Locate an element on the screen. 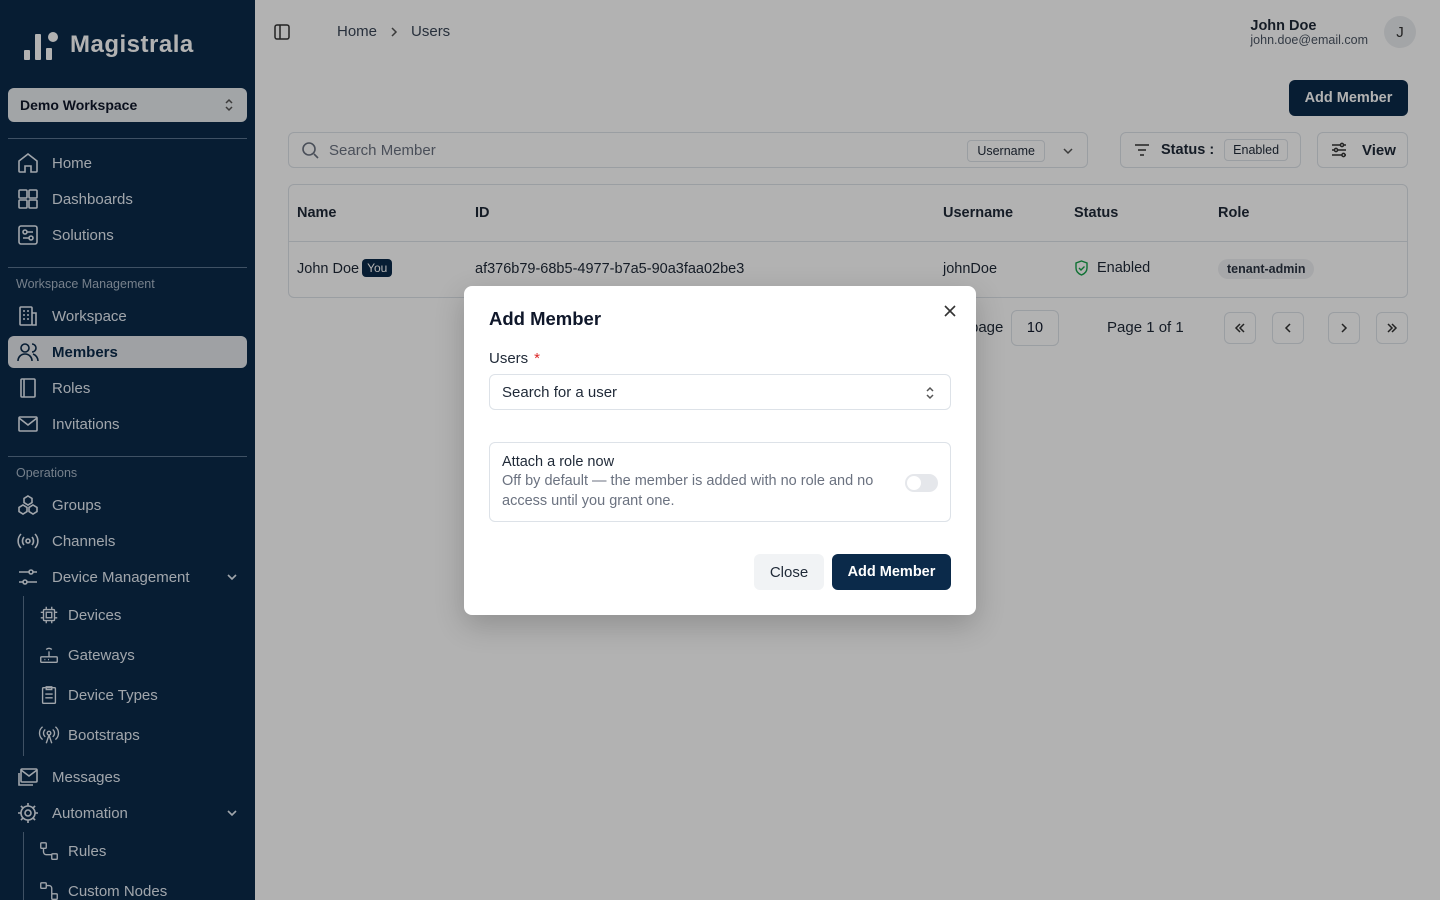 The height and width of the screenshot is (900, 1440). dialog-title: Add Member is located at coordinates (545, 318).